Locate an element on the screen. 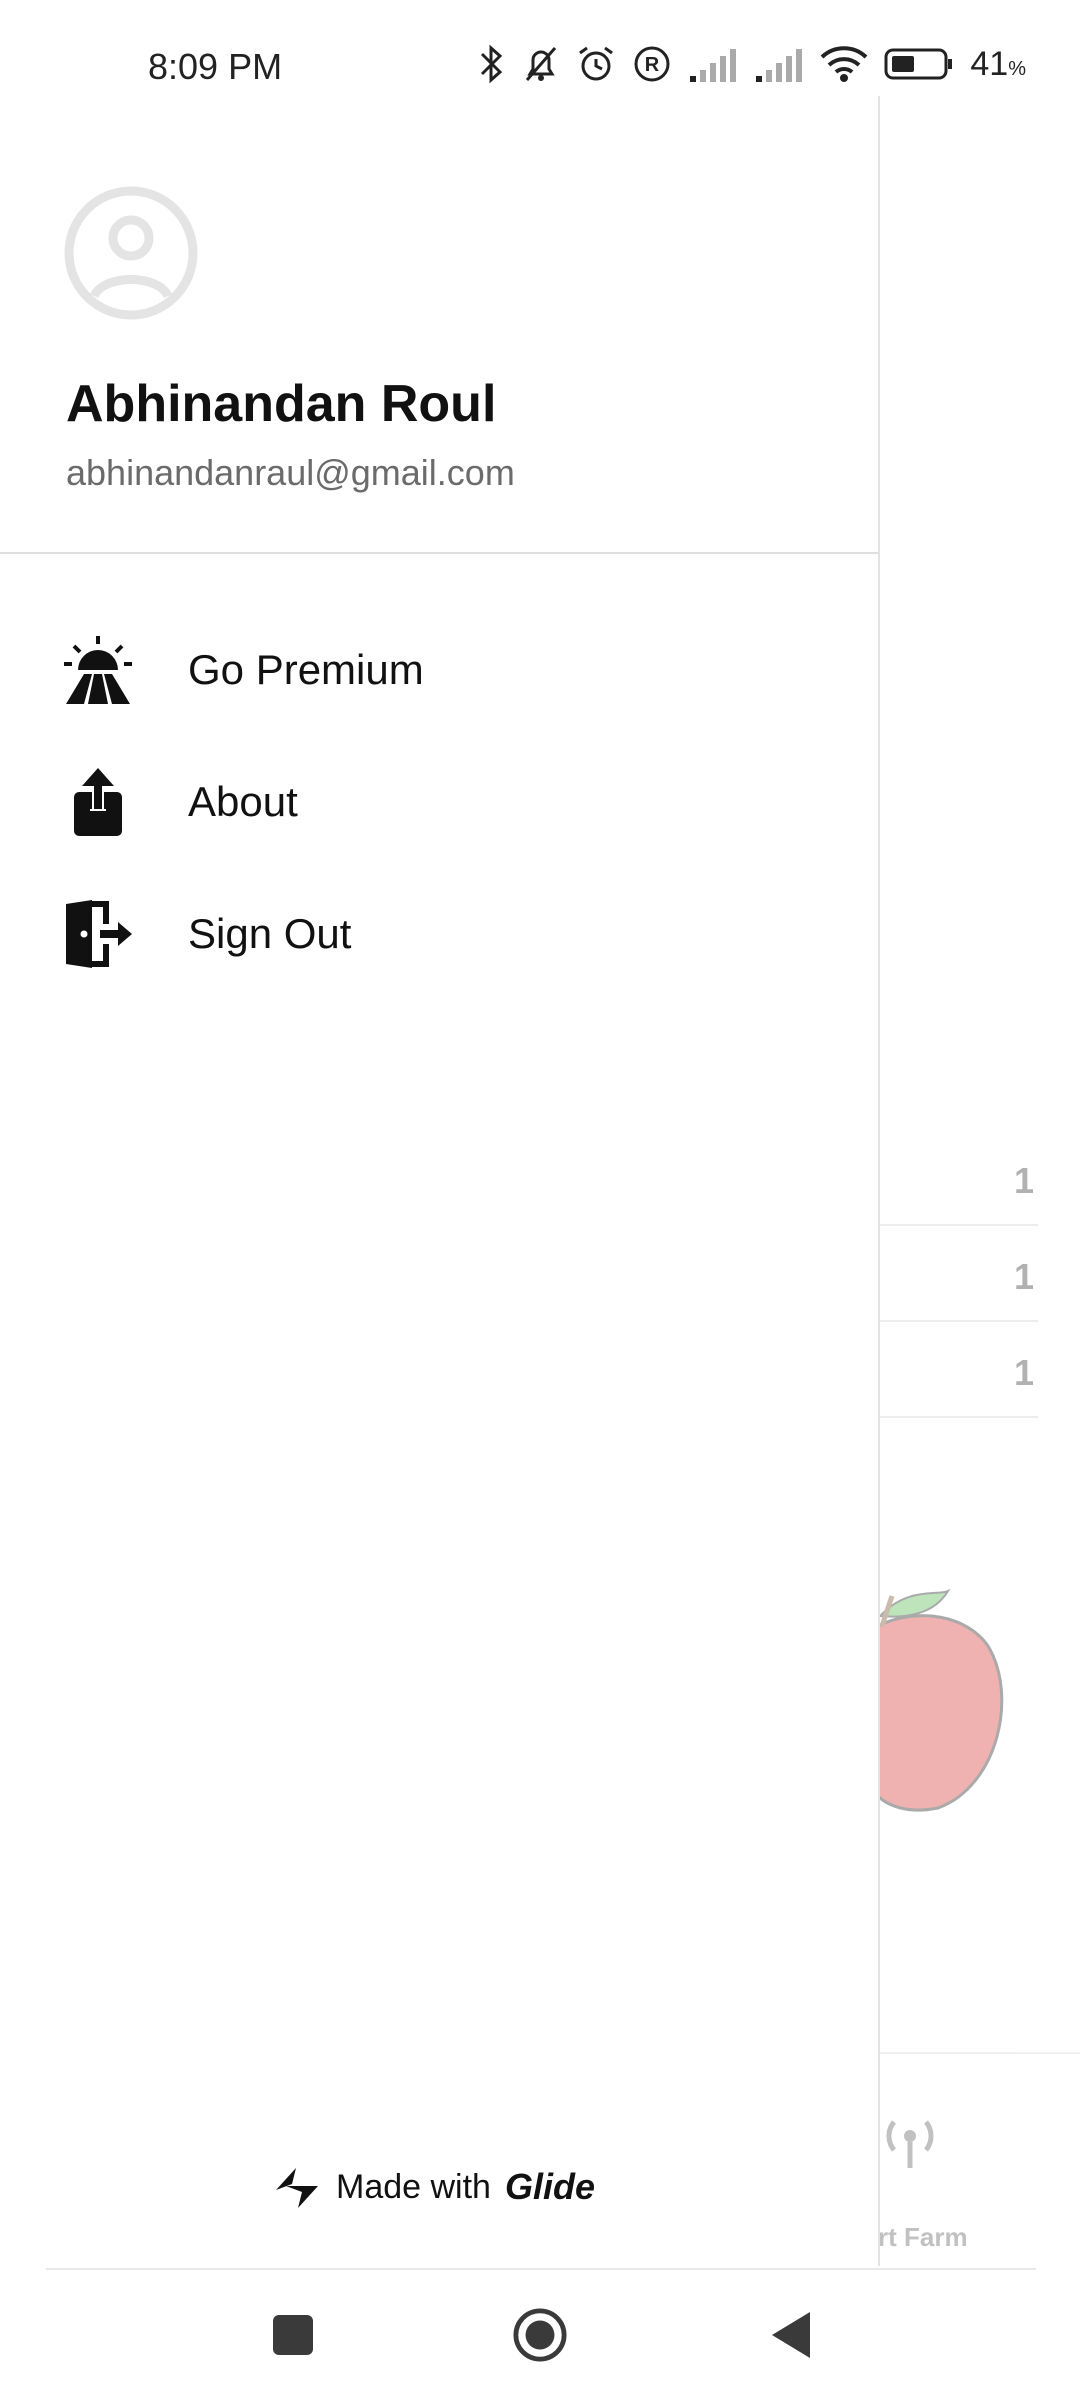 The width and height of the screenshot is (1080, 2400). battery-icon is located at coordinates (918, 64).